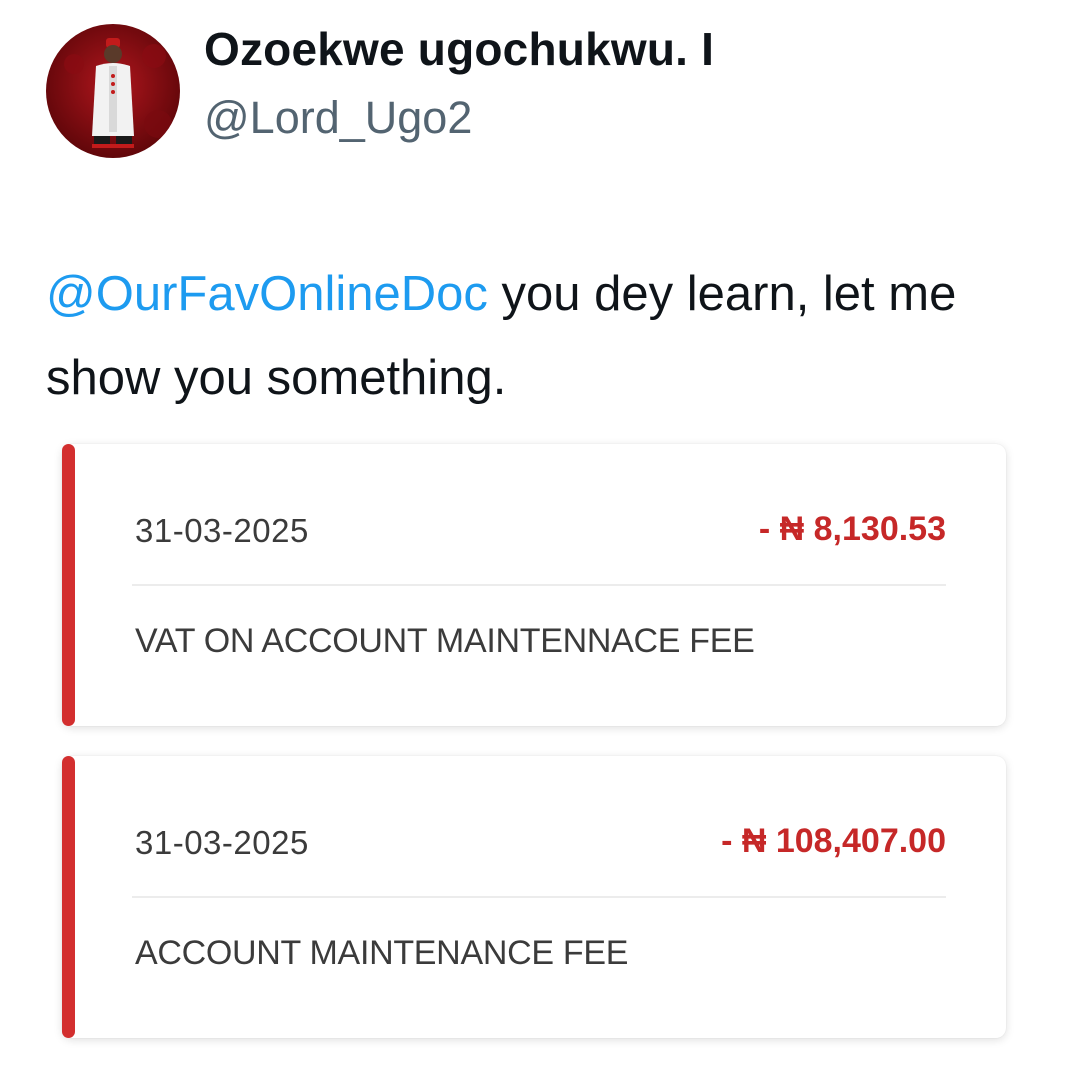 Image resolution: width=1080 pixels, height=1080 pixels. I want to click on avatar-photo, so click(113, 91).